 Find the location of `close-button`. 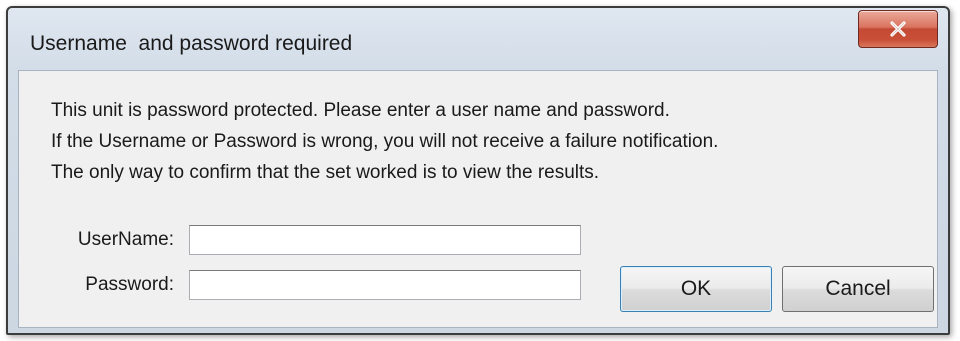

close-button is located at coordinates (898, 29).